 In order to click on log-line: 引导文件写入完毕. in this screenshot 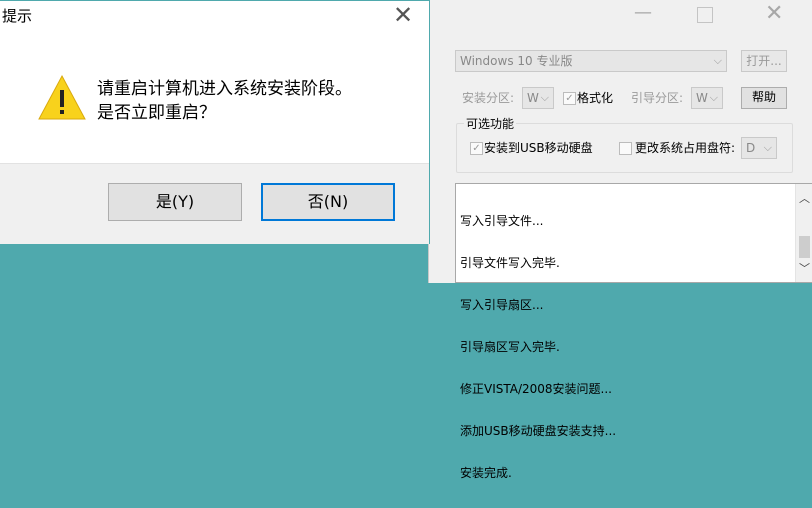, I will do `click(510, 263)`.